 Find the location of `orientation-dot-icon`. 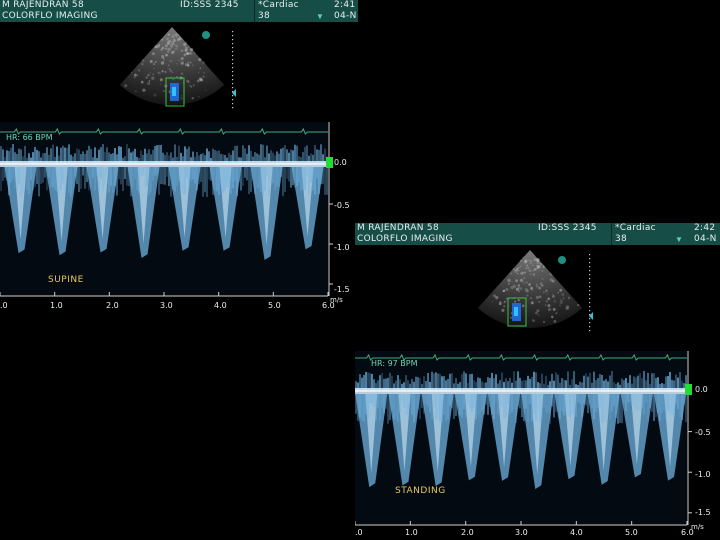

orientation-dot-icon is located at coordinates (206, 35).